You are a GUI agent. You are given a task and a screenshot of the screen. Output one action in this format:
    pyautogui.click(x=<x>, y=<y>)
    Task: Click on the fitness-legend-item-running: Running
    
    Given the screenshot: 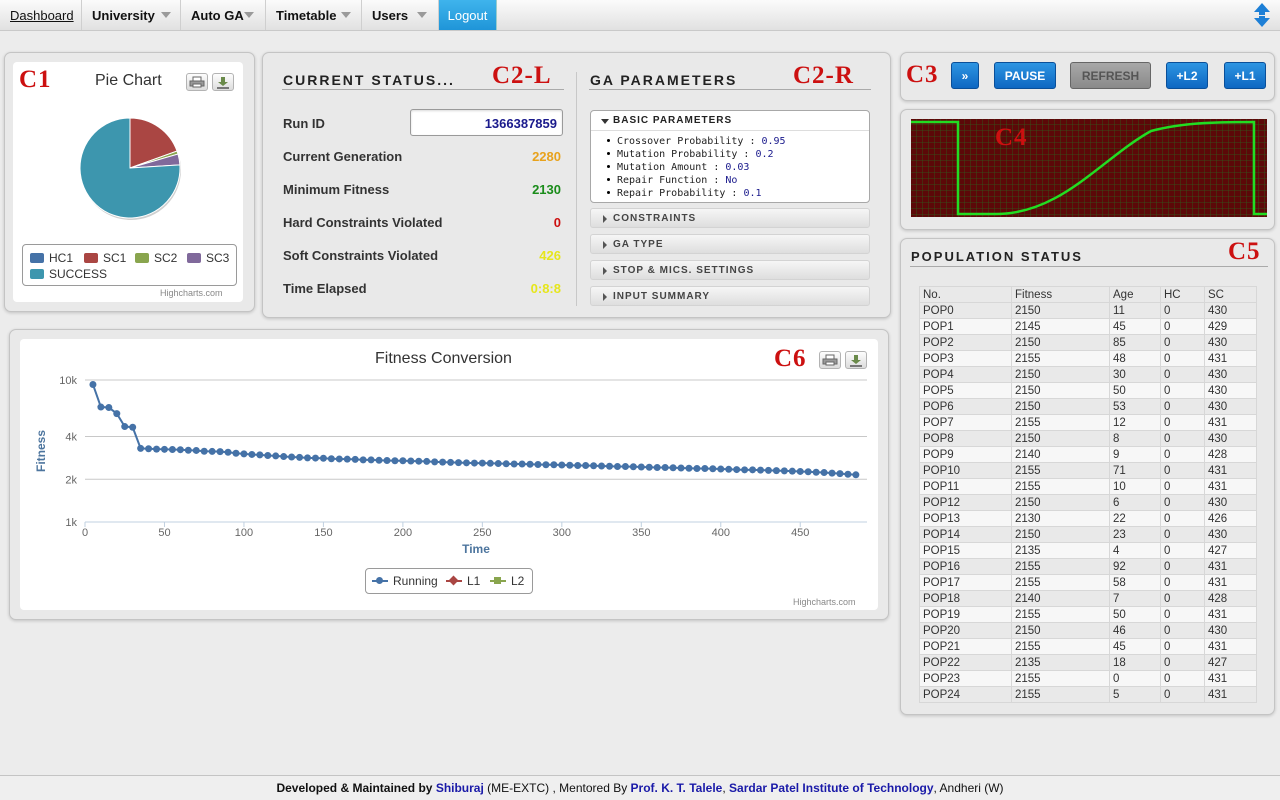 What is the action you would take?
    pyautogui.click(x=405, y=581)
    